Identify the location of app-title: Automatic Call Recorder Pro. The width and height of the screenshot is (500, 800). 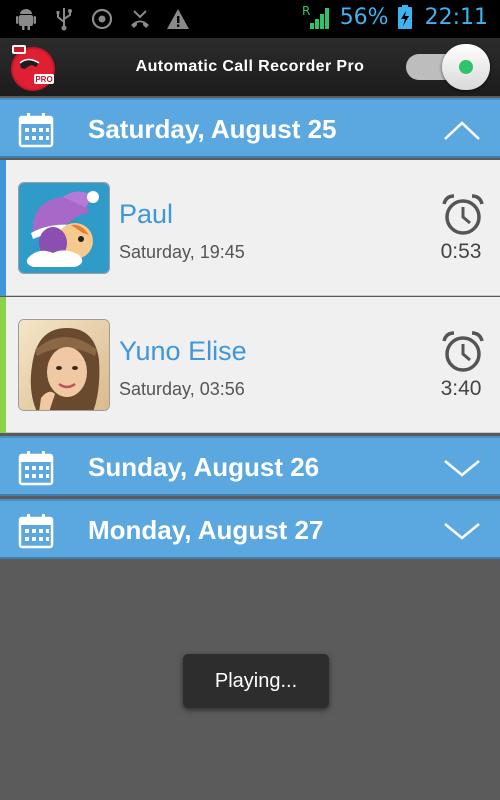
(250, 66).